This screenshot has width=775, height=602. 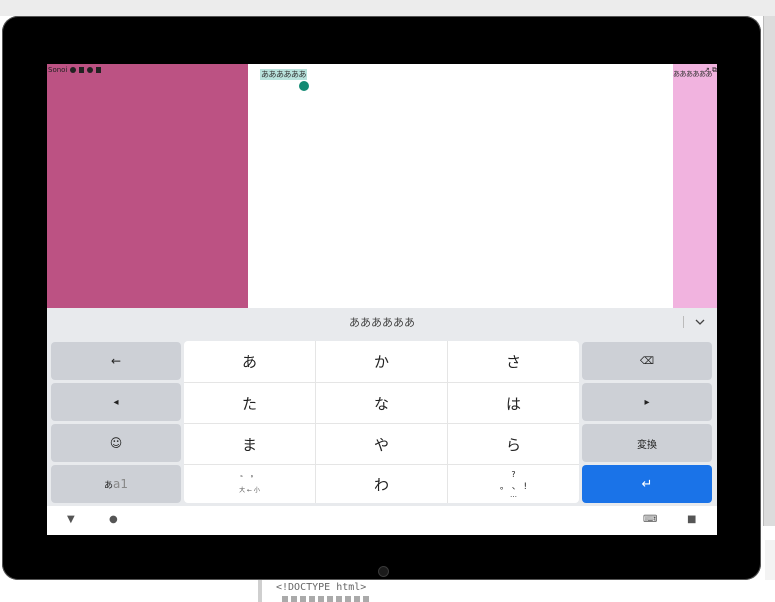 I want to click on dakuten-key: ゛ ゜ 大 ← 小, so click(x=249, y=484).